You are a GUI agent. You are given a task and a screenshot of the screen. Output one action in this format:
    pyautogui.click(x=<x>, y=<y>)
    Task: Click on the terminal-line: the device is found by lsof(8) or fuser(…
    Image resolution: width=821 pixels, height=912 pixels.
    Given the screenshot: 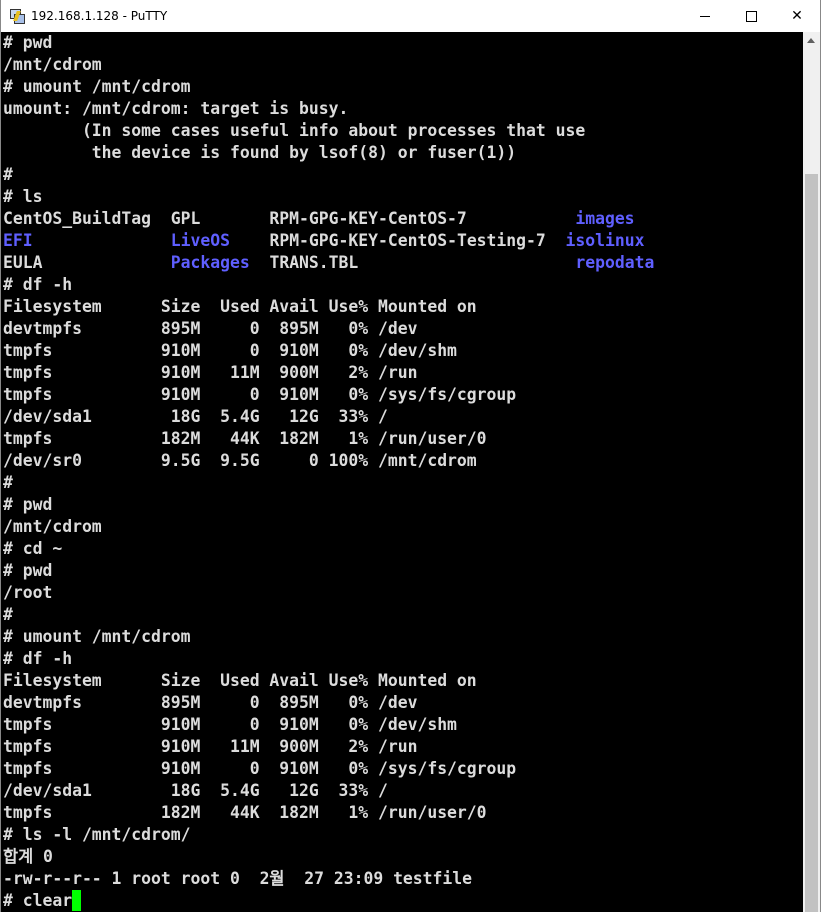 What is the action you would take?
    pyautogui.click(x=328, y=153)
    